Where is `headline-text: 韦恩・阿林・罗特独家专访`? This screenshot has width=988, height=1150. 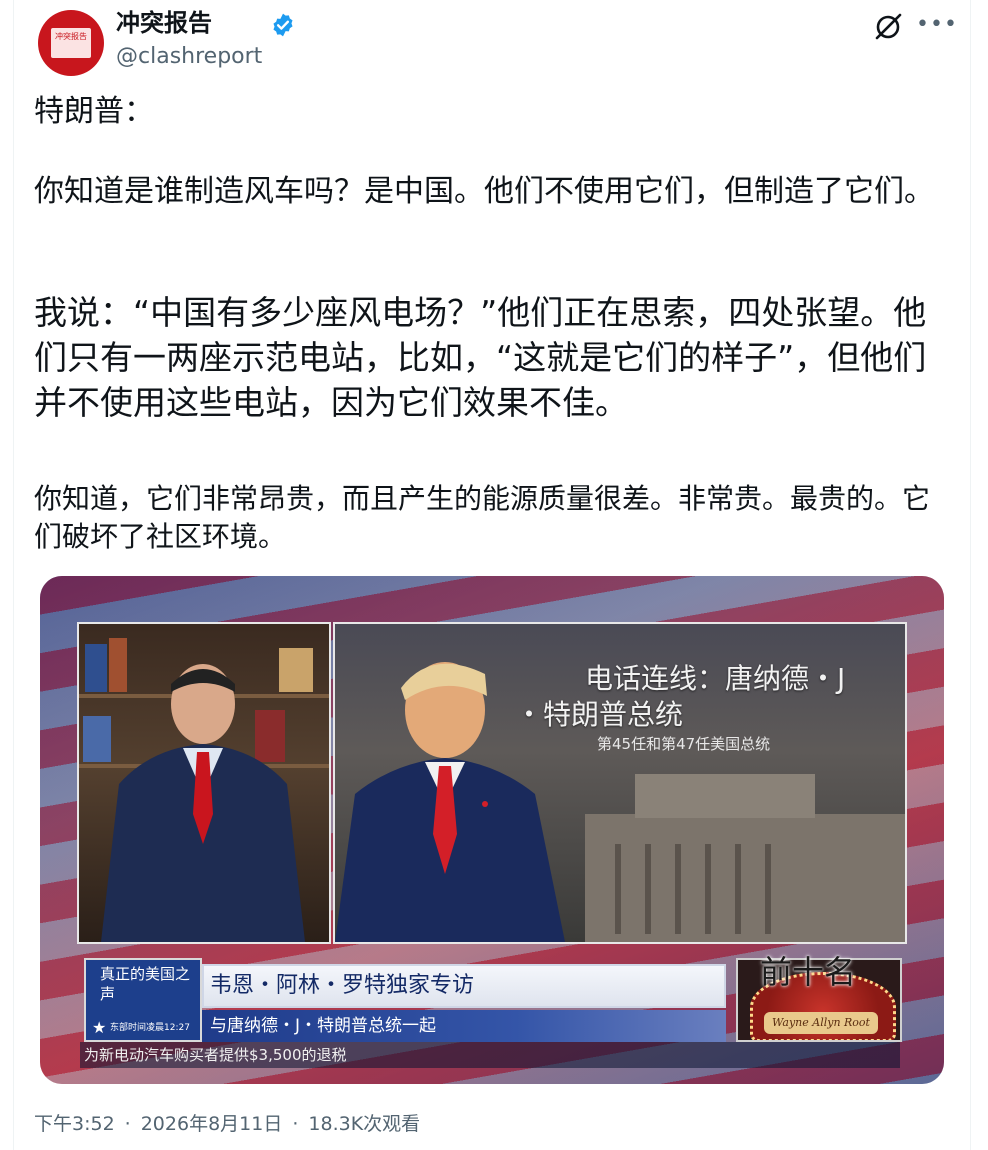
headline-text: 韦恩・阿林・罗特独家专访 is located at coordinates (342, 985).